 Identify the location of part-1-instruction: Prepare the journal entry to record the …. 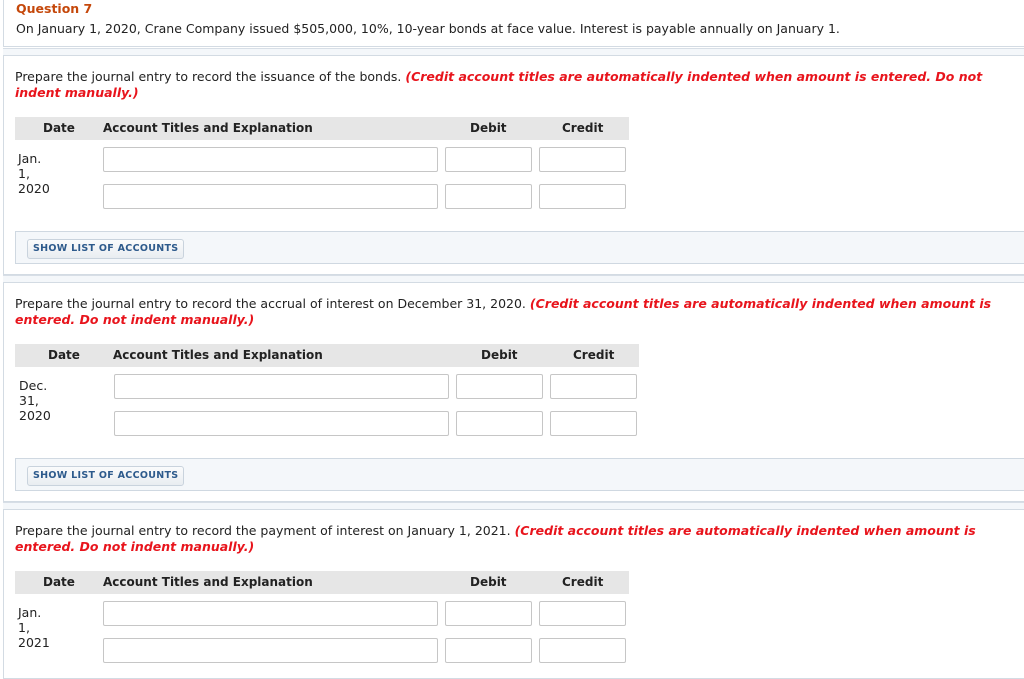
(505, 85).